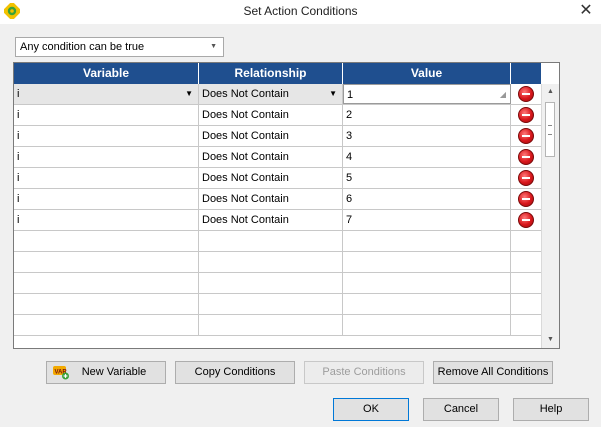  Describe the element at coordinates (427, 136) in the screenshot. I see `value-cell: 3` at that location.